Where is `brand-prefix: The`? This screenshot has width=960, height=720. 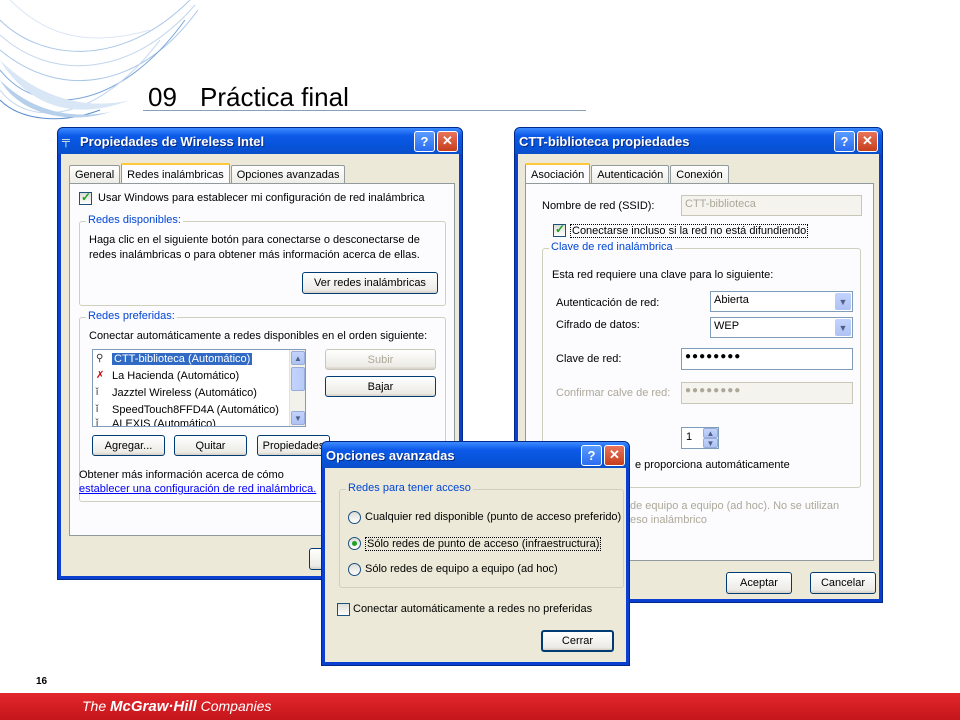
brand-prefix: The is located at coordinates (96, 706).